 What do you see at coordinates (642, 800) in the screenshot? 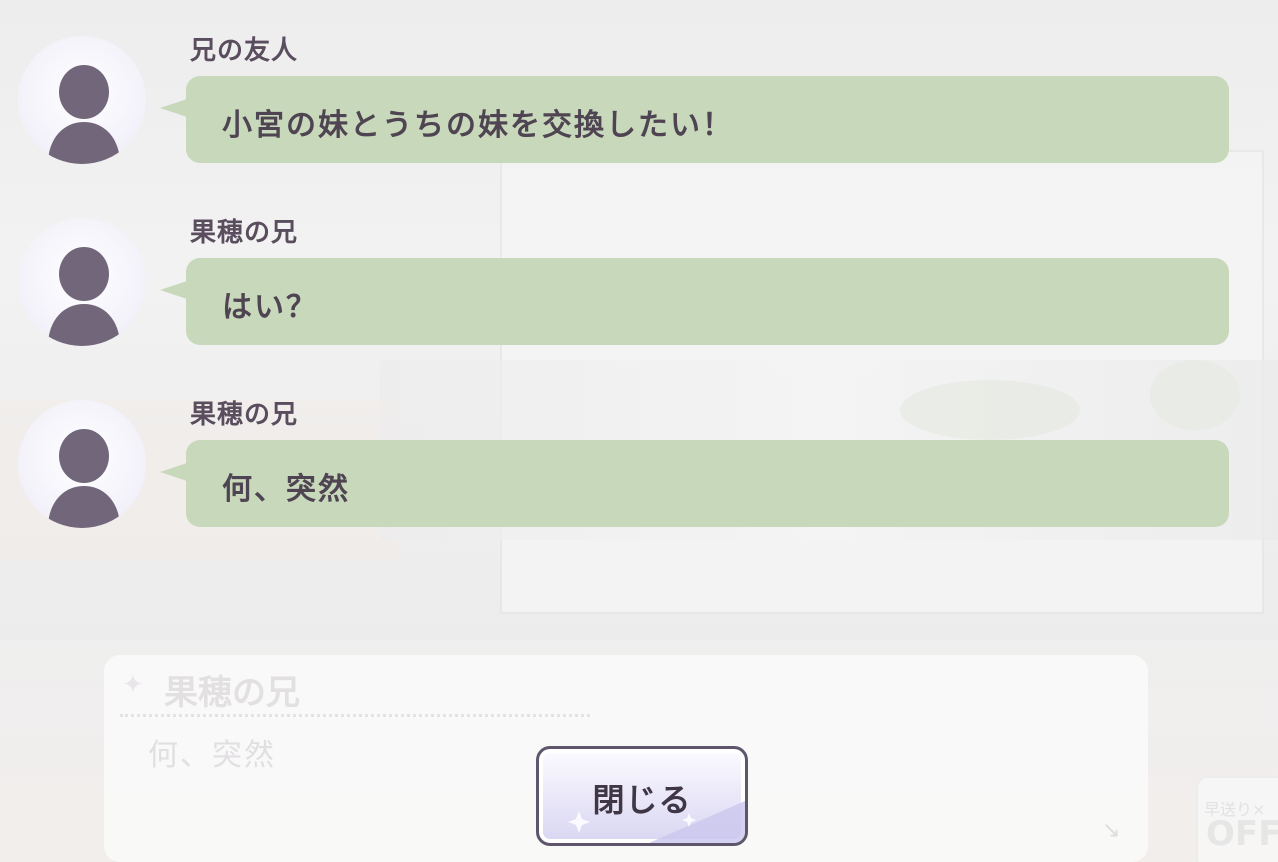
I see `close-button-label: 閉じる` at bounding box center [642, 800].